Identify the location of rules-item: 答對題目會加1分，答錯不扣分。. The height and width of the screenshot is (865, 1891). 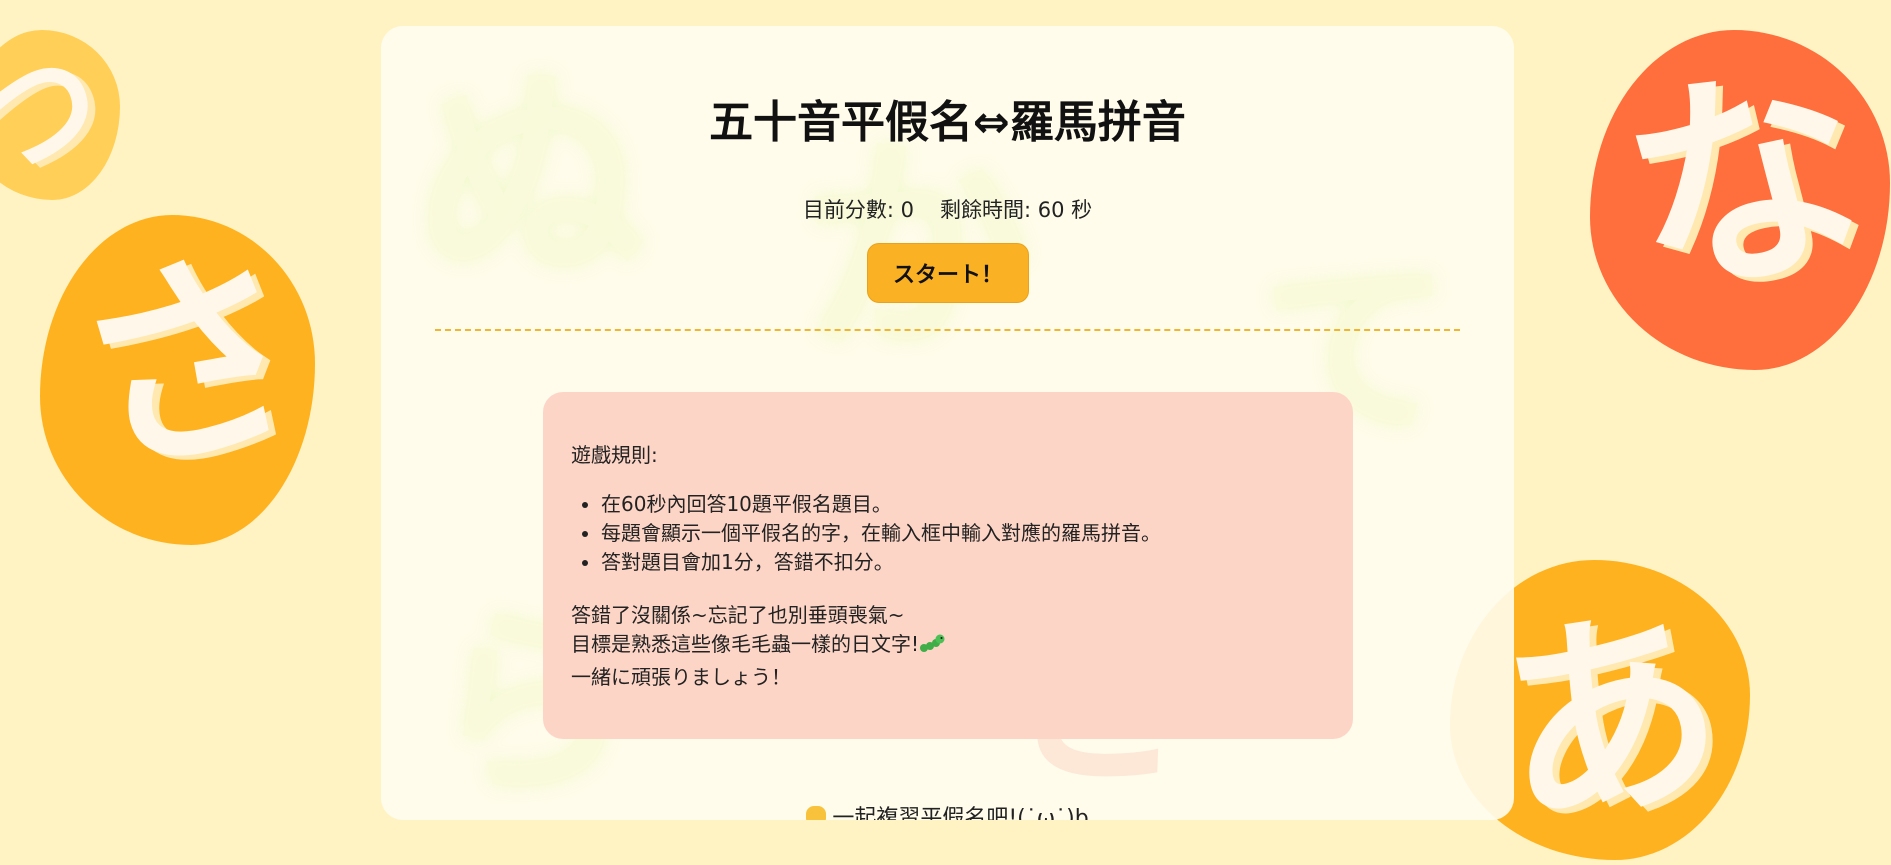
(963, 562).